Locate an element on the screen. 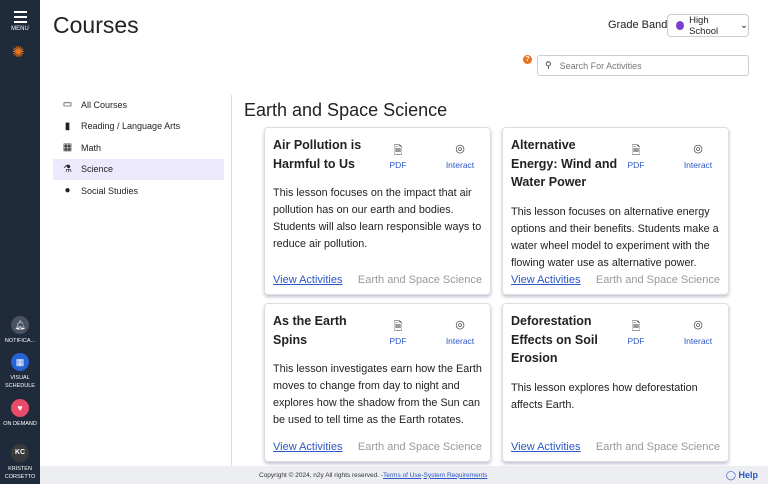  book-icon: ▮ is located at coordinates (67, 126).